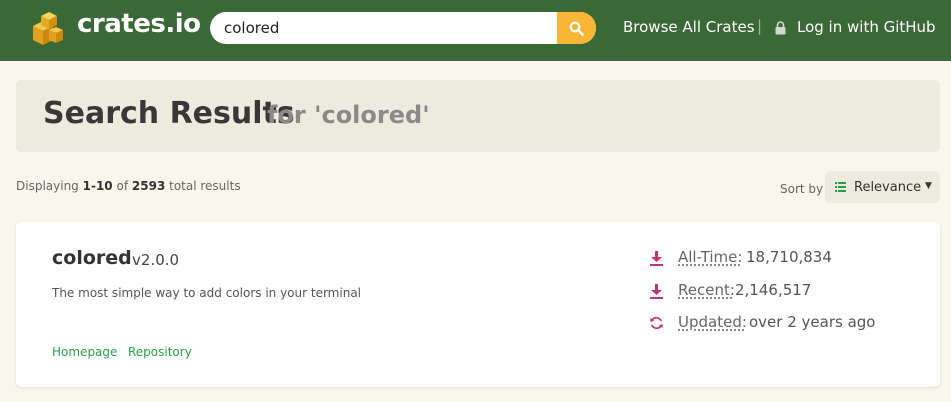 The height and width of the screenshot is (402, 951). What do you see at coordinates (689, 27) in the screenshot?
I see `browse-all-crates-link: Browse All Crates` at bounding box center [689, 27].